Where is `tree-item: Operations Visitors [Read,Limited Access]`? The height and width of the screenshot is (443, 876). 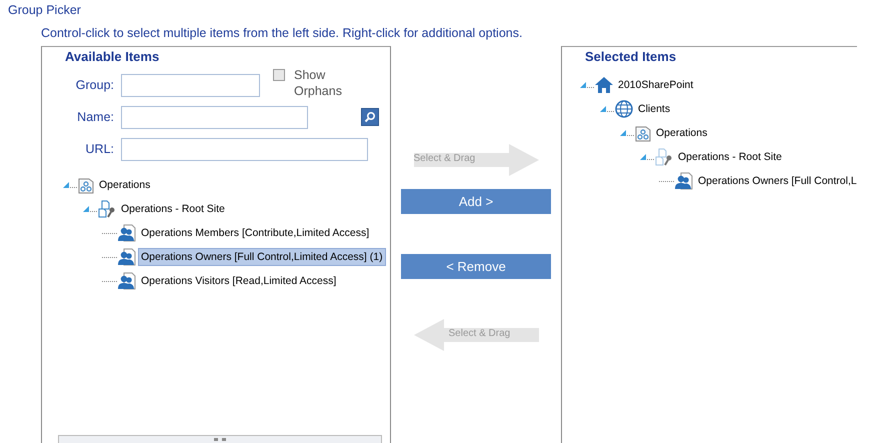 tree-item: Operations Visitors [Read,Limited Access] is located at coordinates (239, 281).